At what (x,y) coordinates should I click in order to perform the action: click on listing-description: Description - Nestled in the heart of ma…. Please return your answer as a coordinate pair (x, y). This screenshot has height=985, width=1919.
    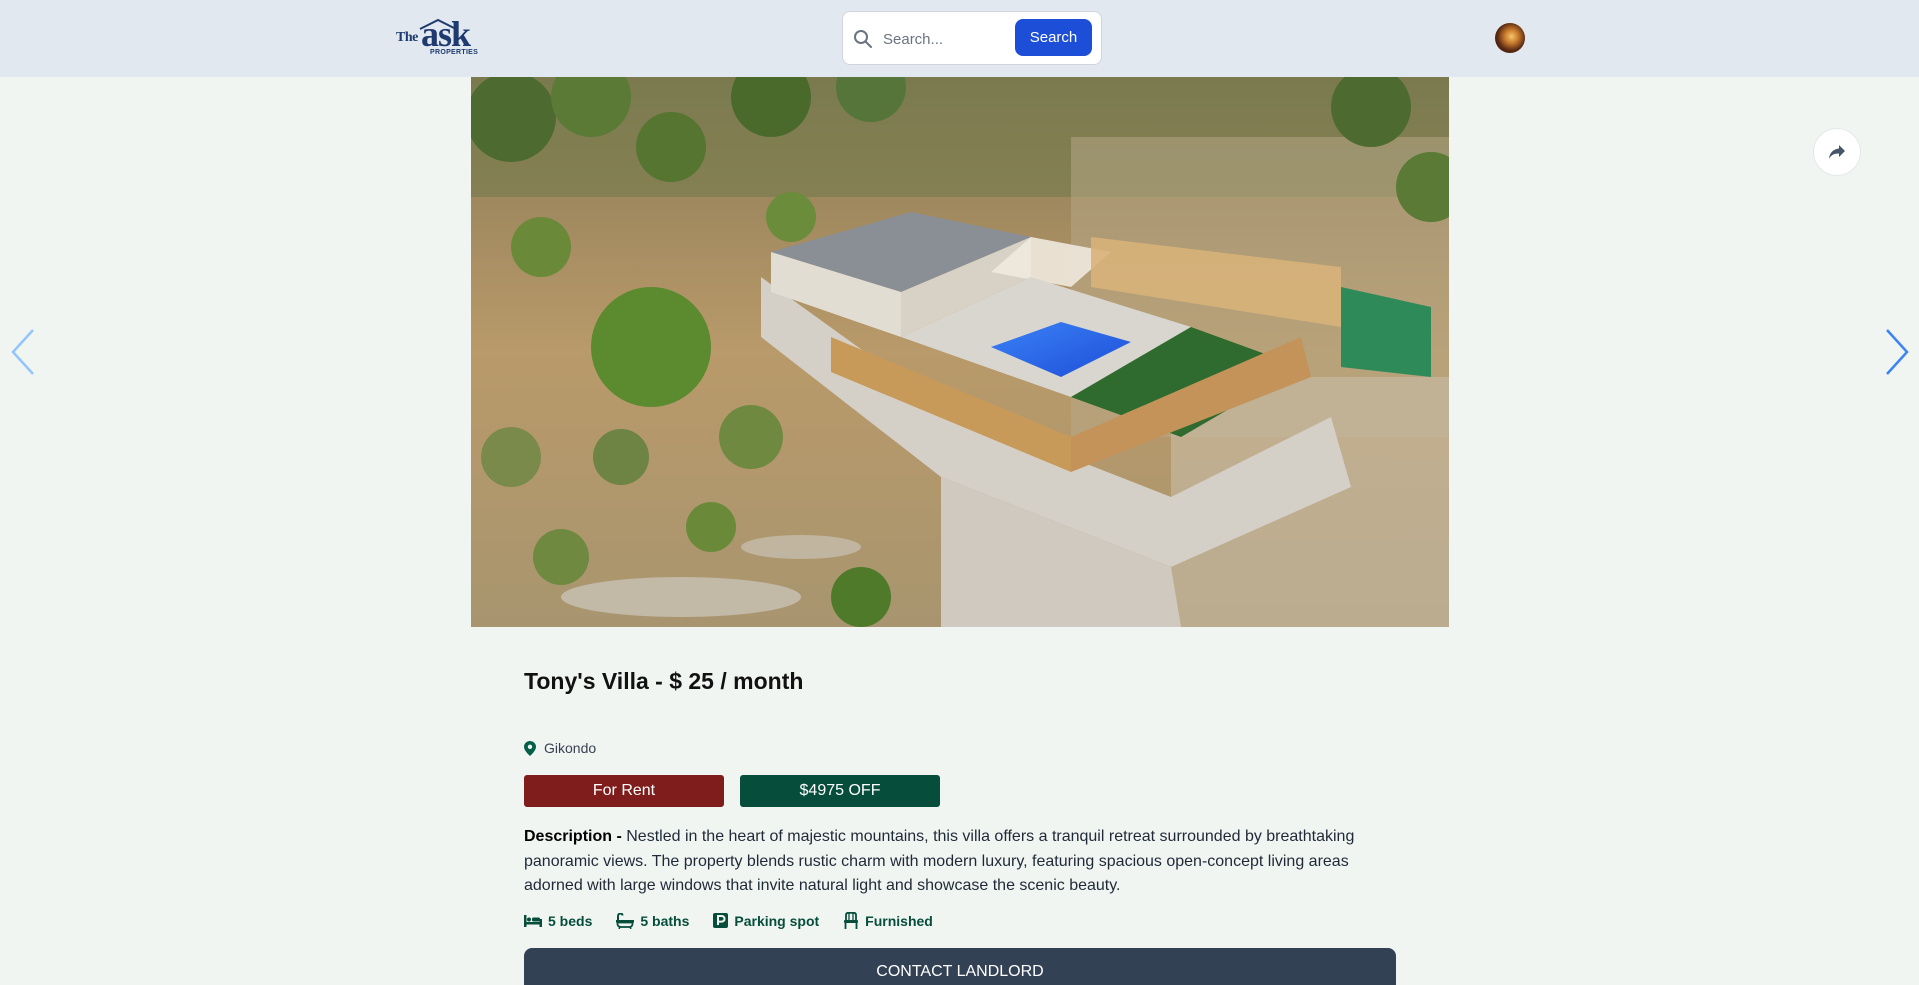
    Looking at the image, I should click on (944, 862).